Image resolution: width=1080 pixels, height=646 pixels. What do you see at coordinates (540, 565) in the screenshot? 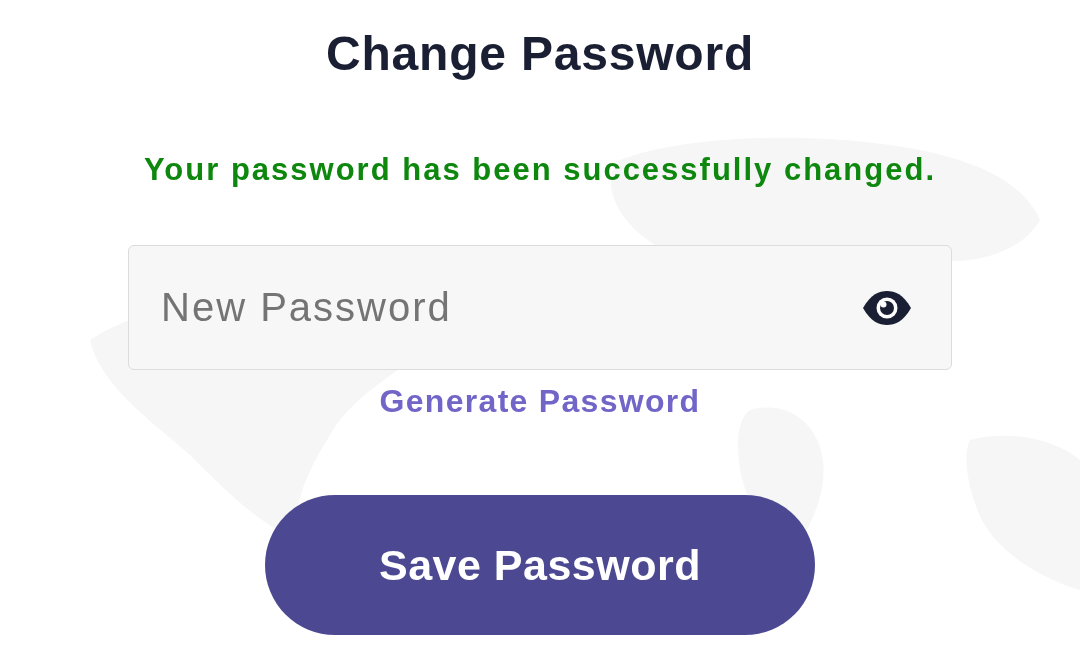
I see `save-password-button: Save Password` at bounding box center [540, 565].